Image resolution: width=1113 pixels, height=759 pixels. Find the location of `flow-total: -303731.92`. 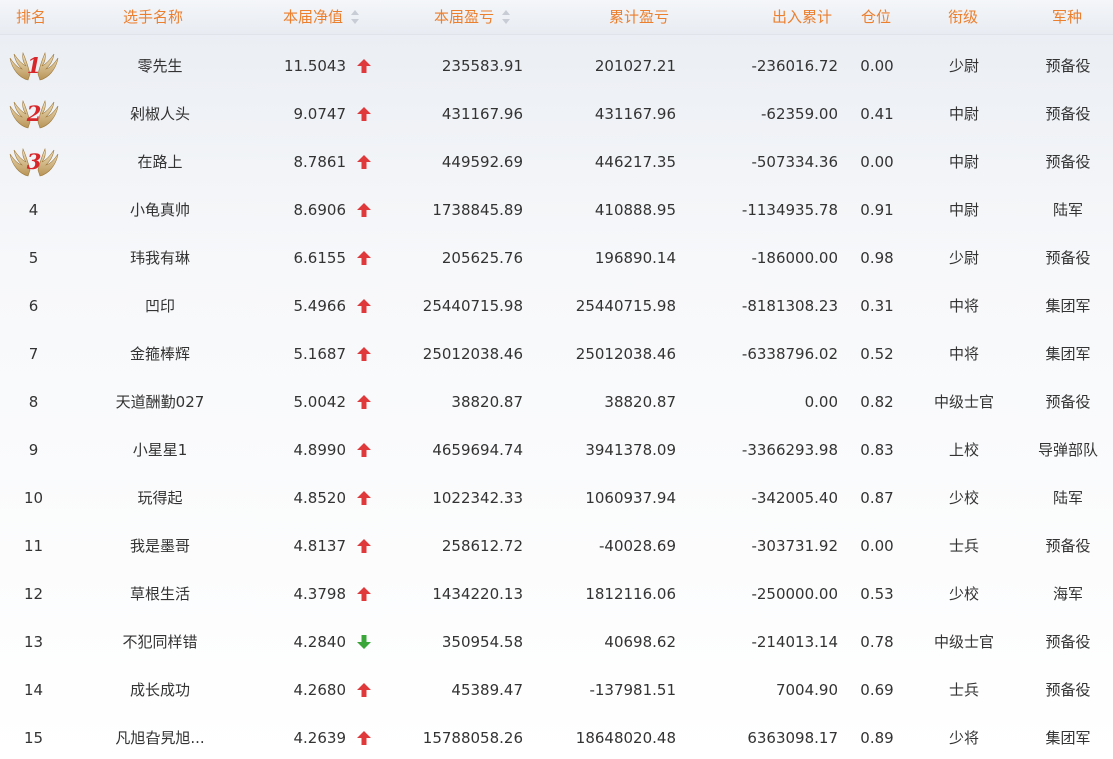

flow-total: -303731.92 is located at coordinates (794, 546).